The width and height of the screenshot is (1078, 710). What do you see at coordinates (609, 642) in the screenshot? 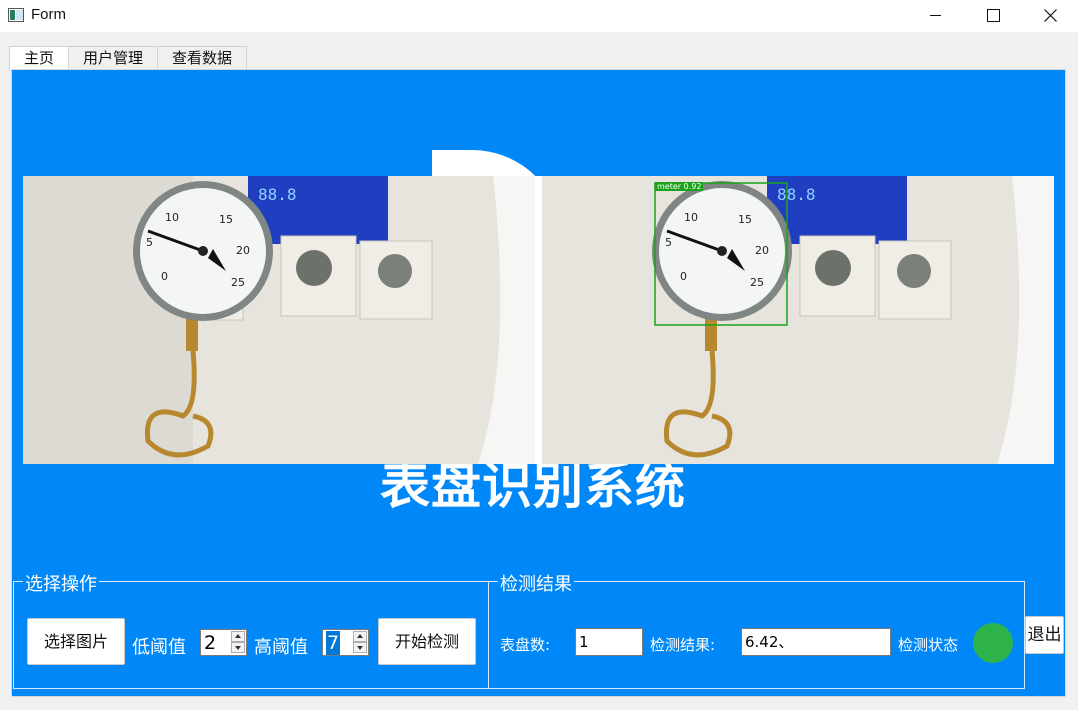
I see `dial-count-field: 1` at bounding box center [609, 642].